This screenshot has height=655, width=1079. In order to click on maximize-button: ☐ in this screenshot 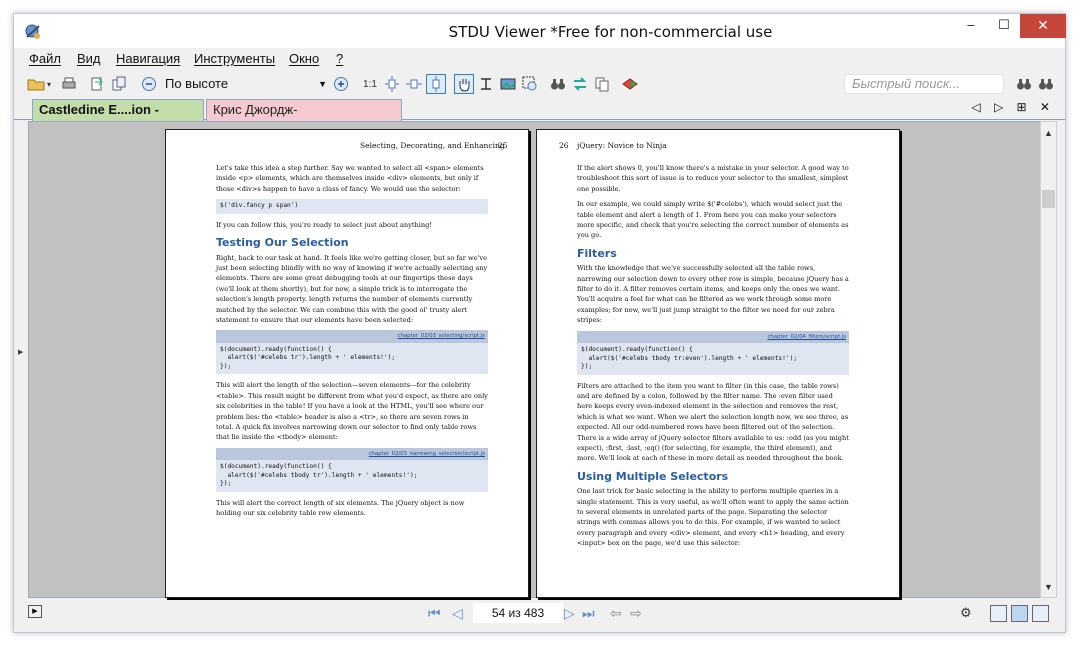, I will do `click(1004, 26)`.